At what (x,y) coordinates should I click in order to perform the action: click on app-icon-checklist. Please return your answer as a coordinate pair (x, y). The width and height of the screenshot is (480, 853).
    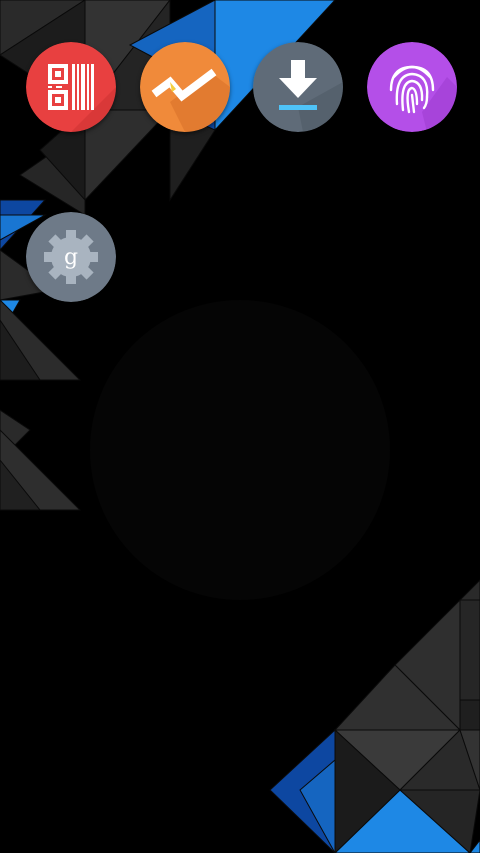
    Looking at the image, I should click on (185, 87).